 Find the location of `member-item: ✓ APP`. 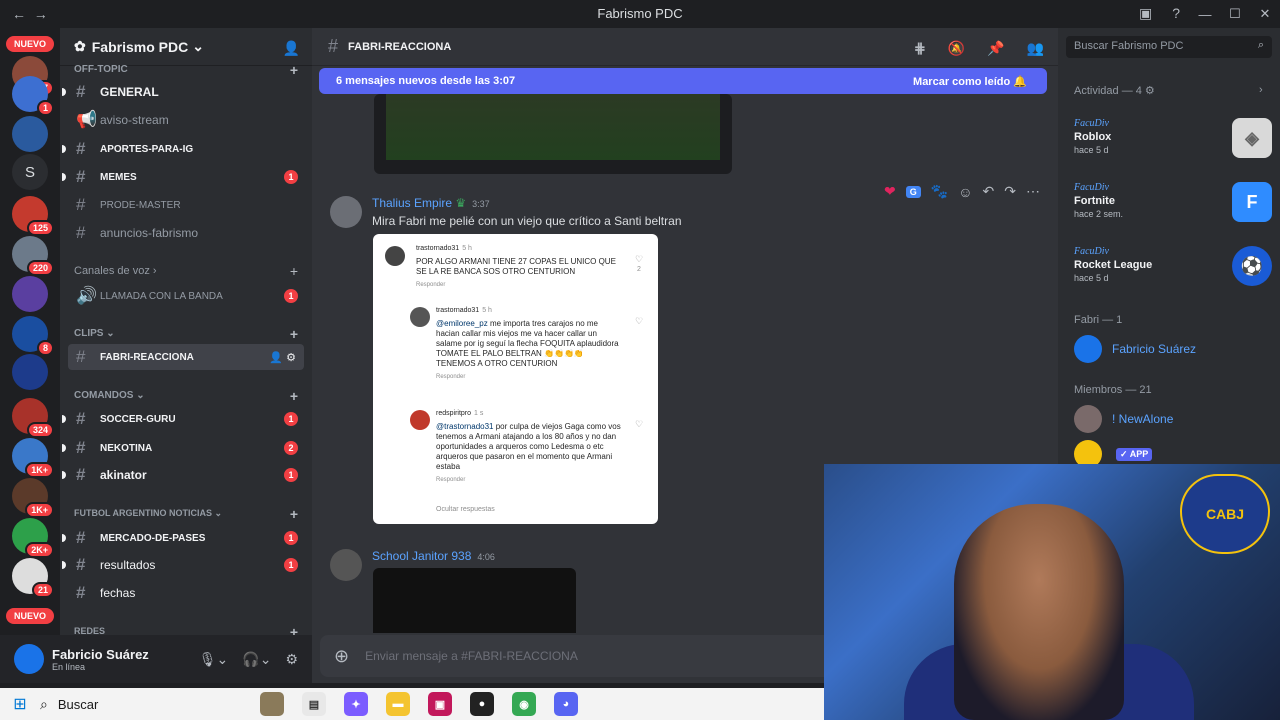

member-item: ✓ APP is located at coordinates (1113, 452).